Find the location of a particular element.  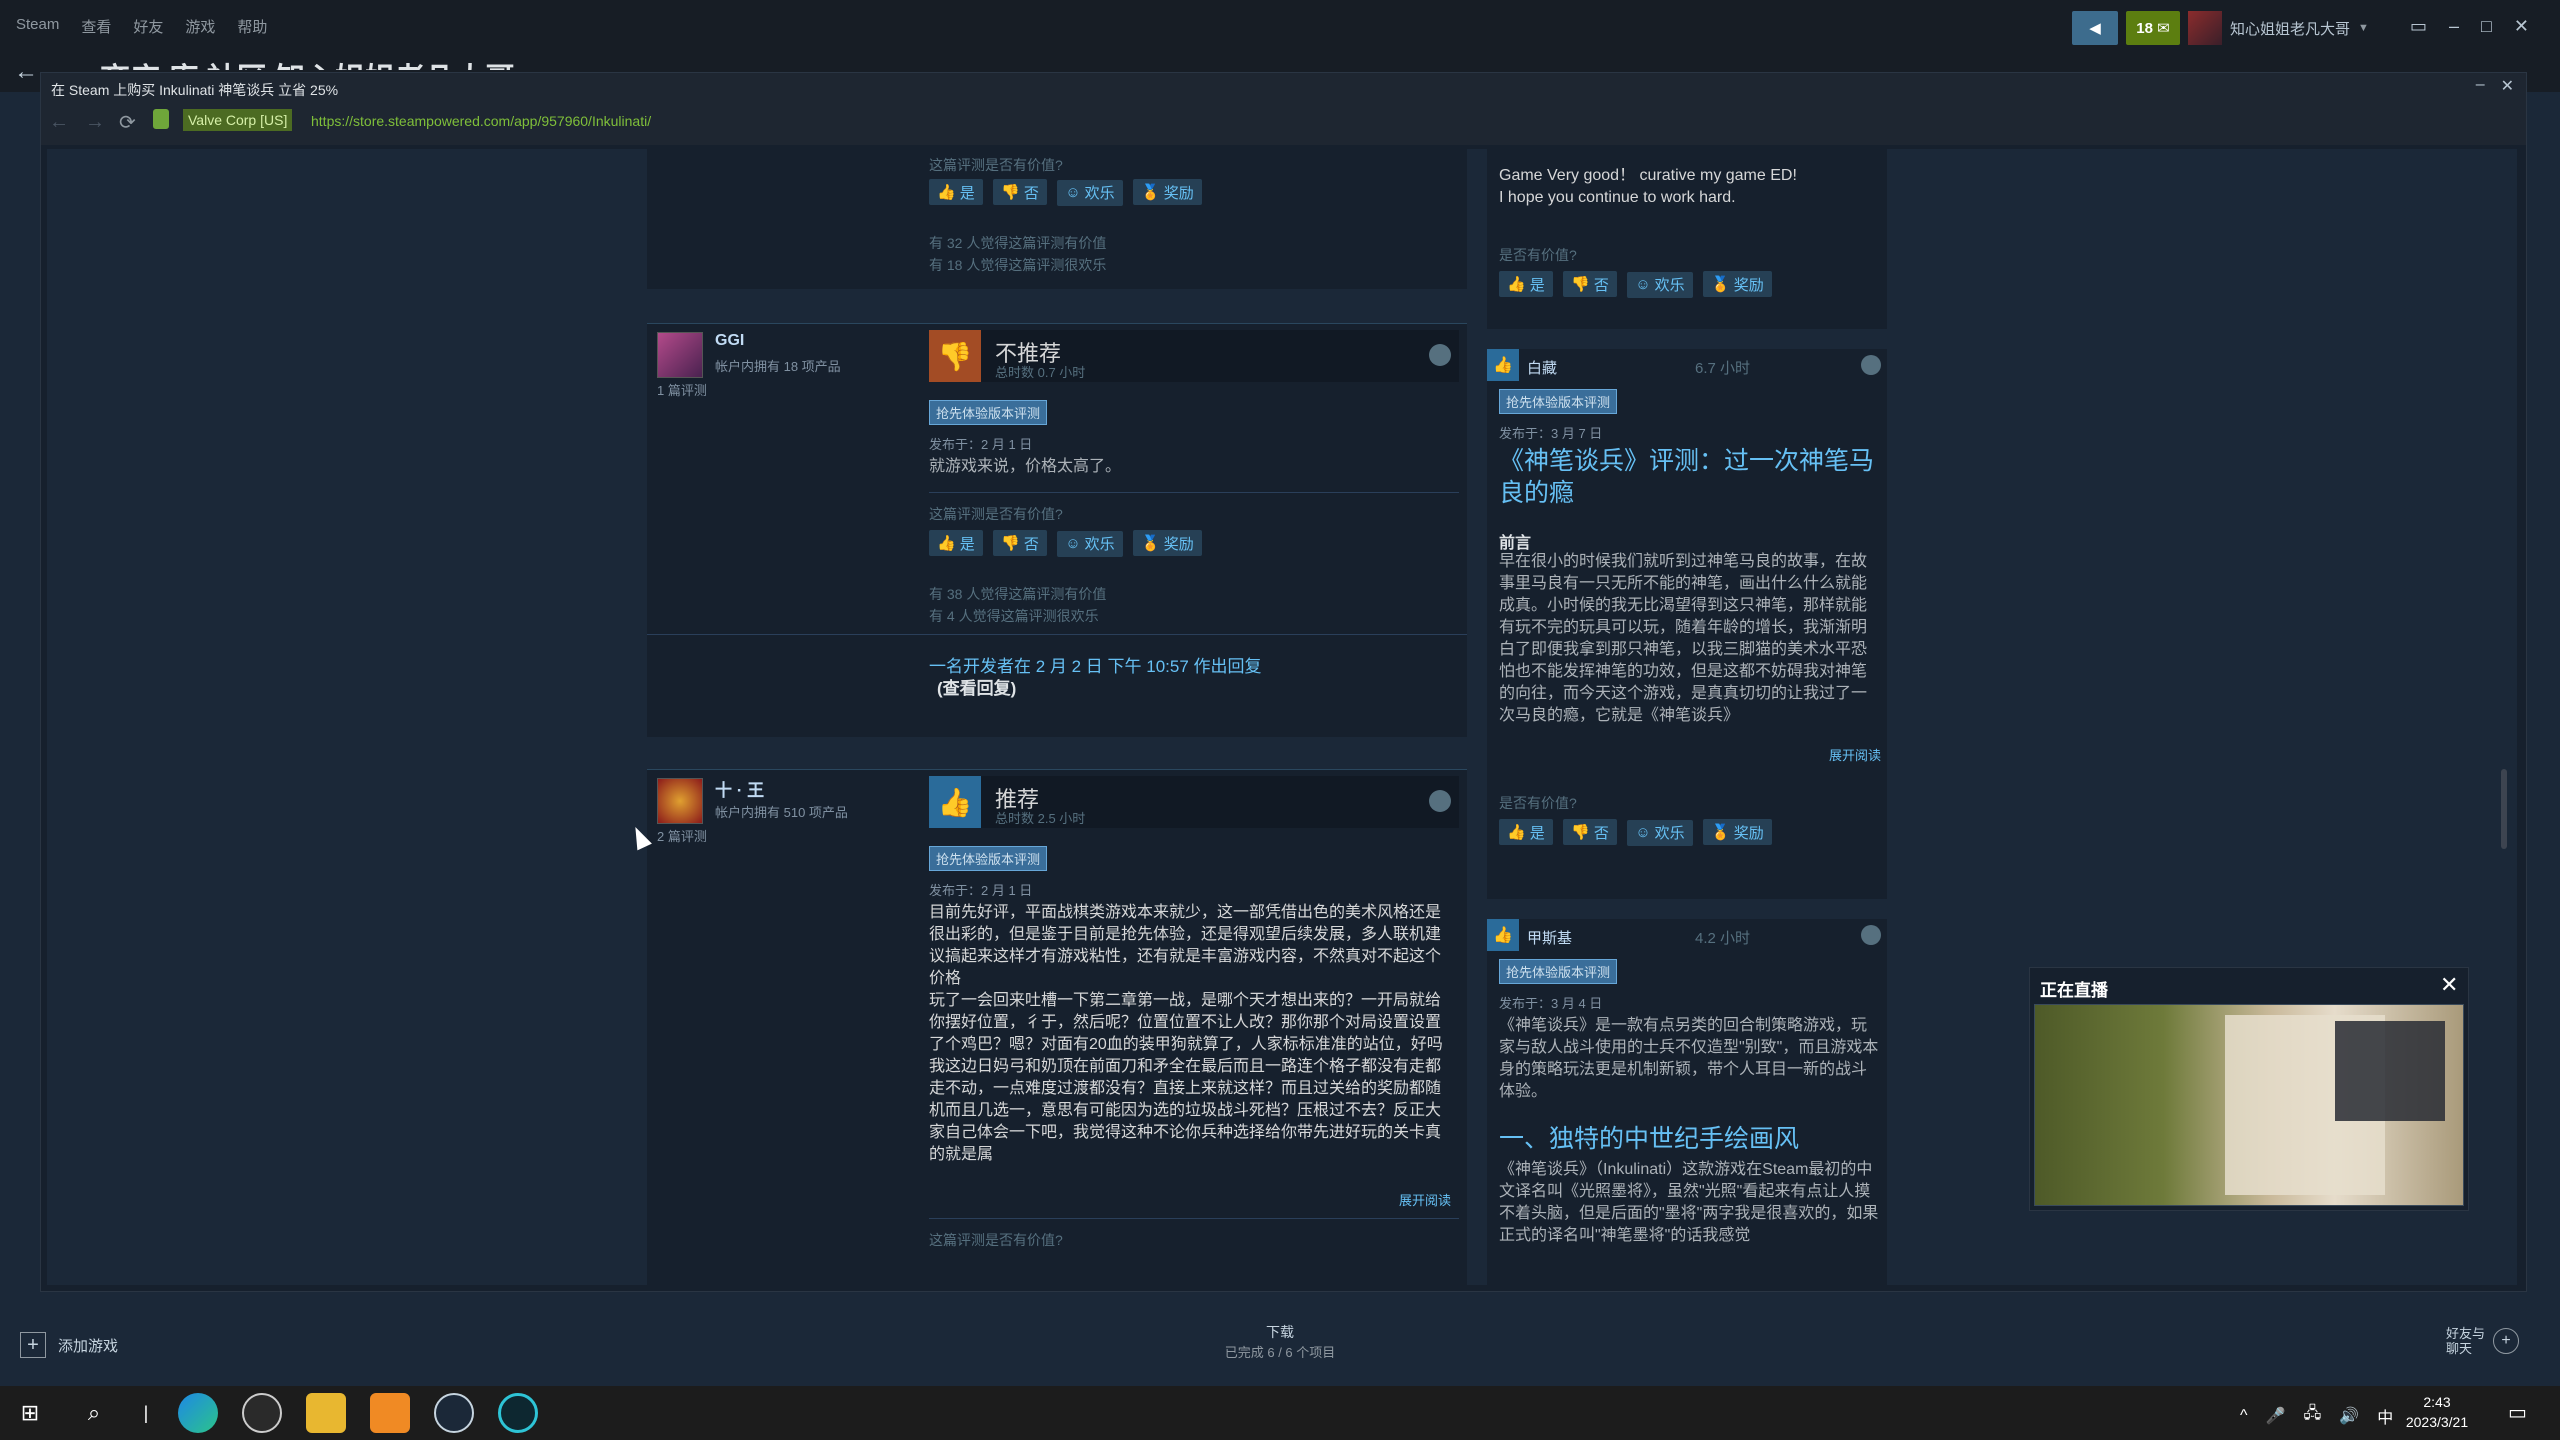

menu-help: 帮助 is located at coordinates (252, 26).